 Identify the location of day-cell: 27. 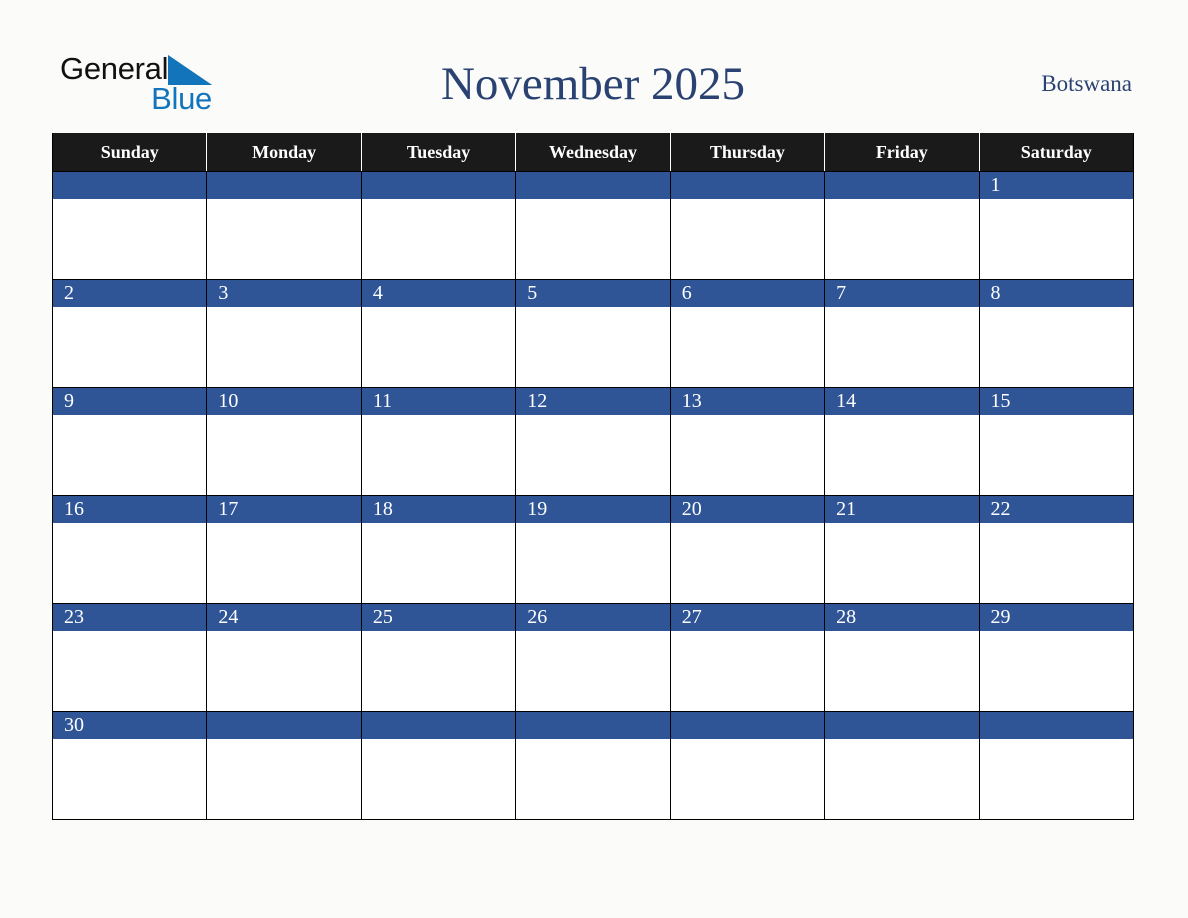
(748, 657).